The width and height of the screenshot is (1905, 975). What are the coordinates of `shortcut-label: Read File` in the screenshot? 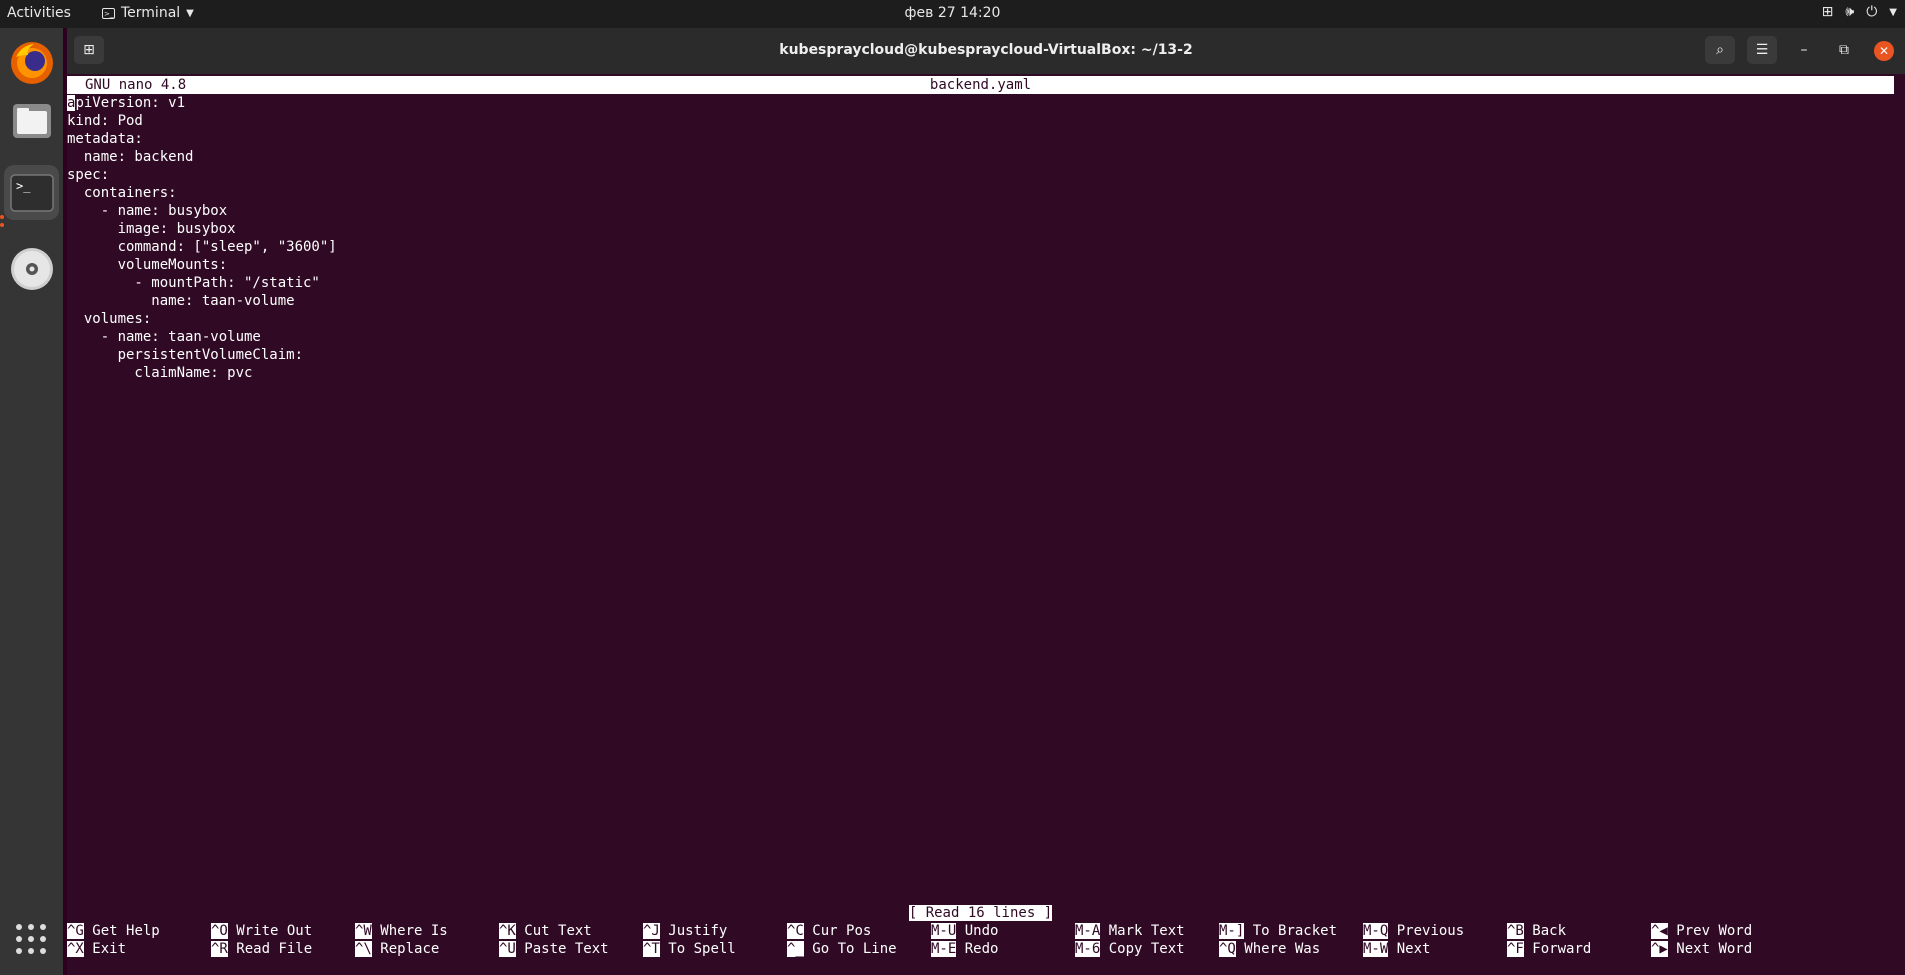 It's located at (274, 949).